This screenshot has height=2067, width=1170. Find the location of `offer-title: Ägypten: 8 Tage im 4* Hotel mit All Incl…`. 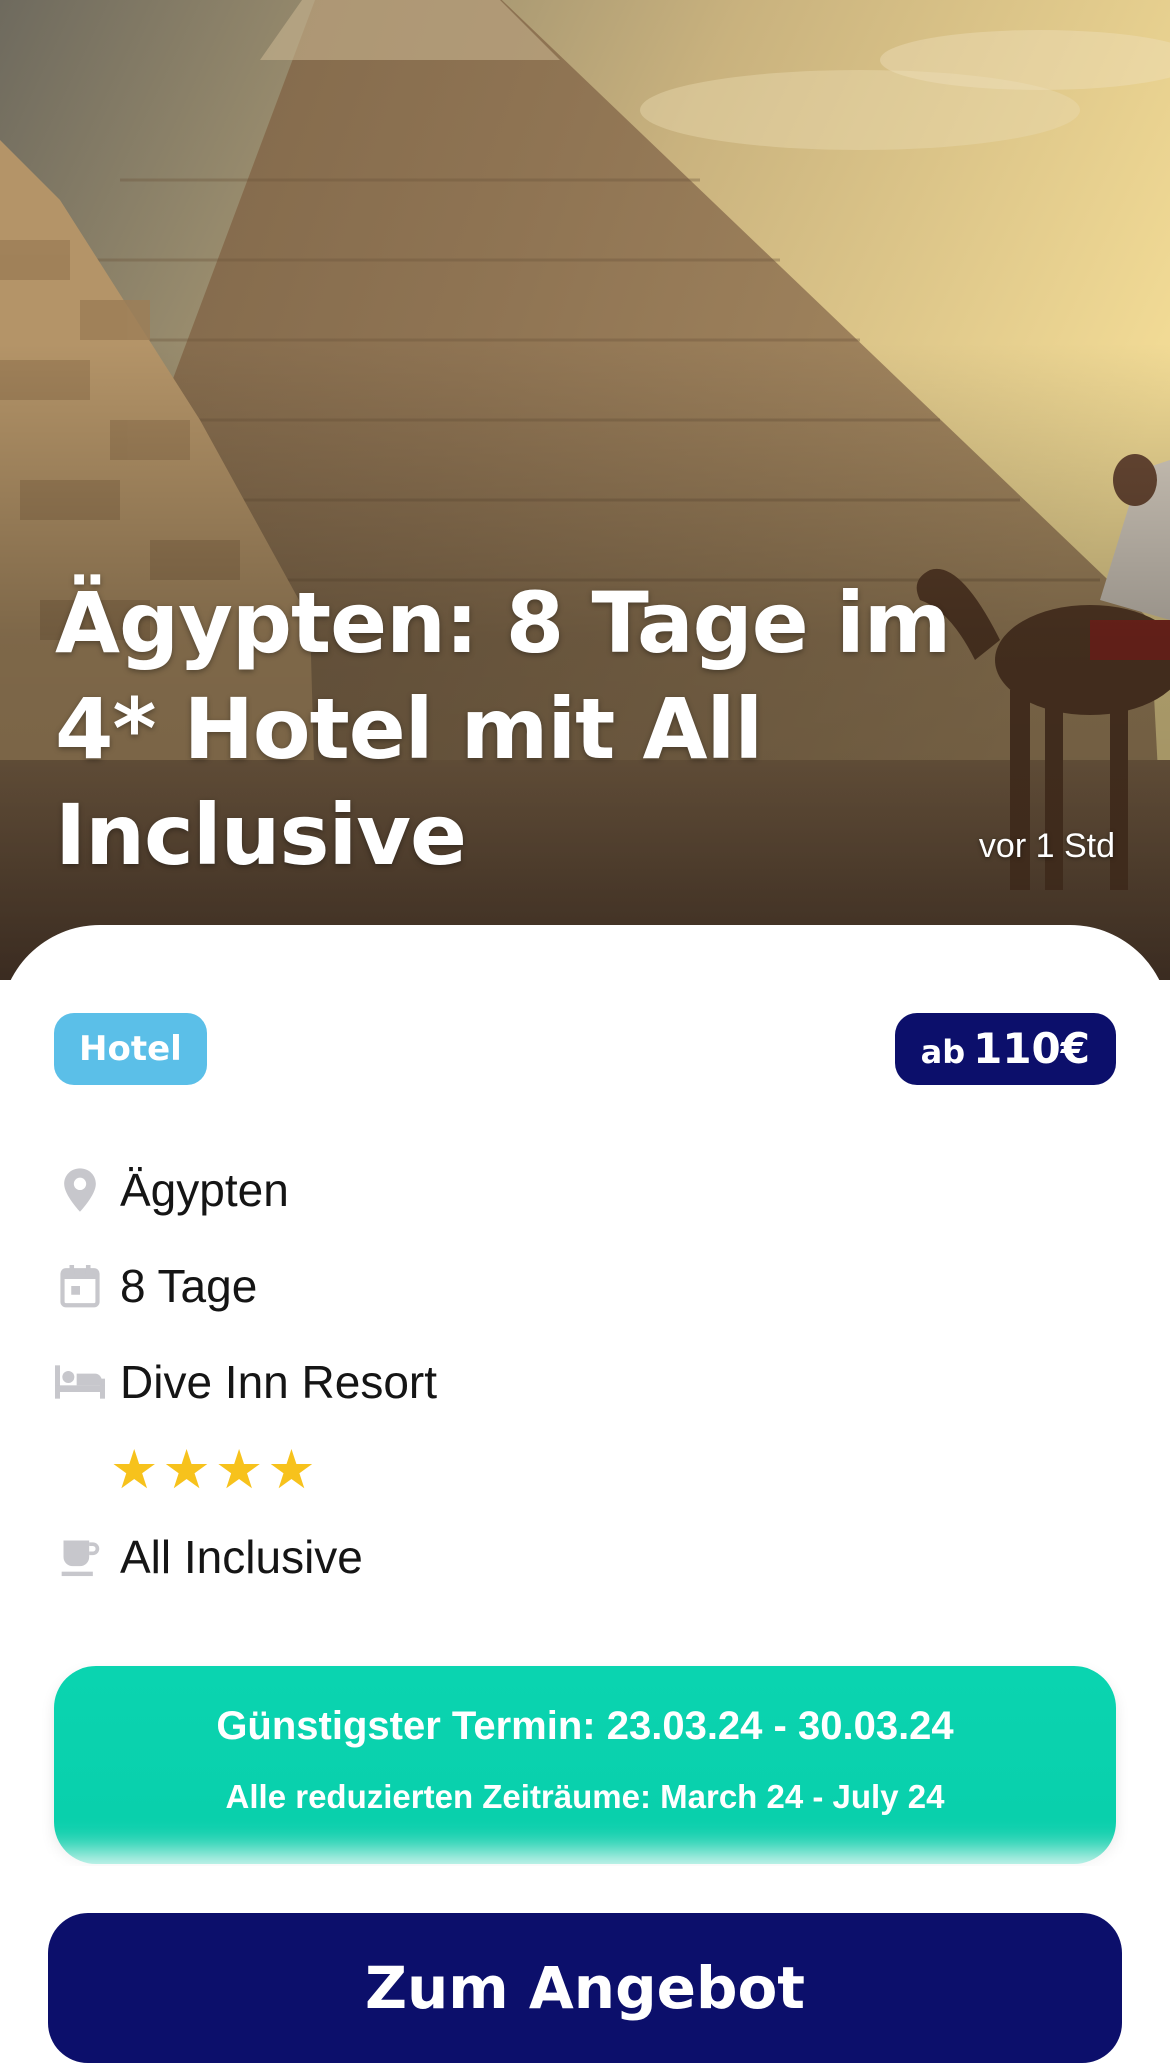

offer-title: Ägypten: 8 Tage im 4* Hotel mit All Incl… is located at coordinates (503, 729).